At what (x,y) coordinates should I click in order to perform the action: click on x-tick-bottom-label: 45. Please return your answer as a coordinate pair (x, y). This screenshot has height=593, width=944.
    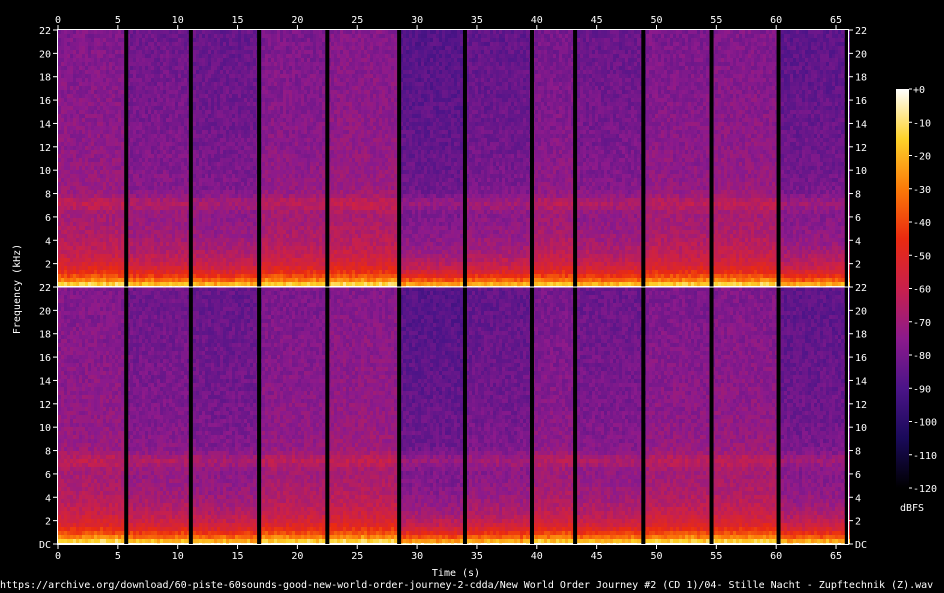
    Looking at the image, I should click on (597, 556).